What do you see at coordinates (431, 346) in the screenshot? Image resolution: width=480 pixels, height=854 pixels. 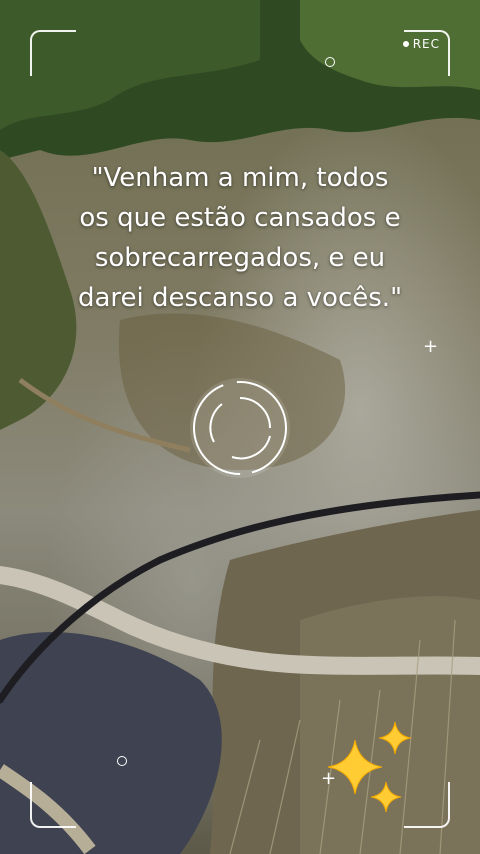 I see `plus-icon: +` at bounding box center [431, 346].